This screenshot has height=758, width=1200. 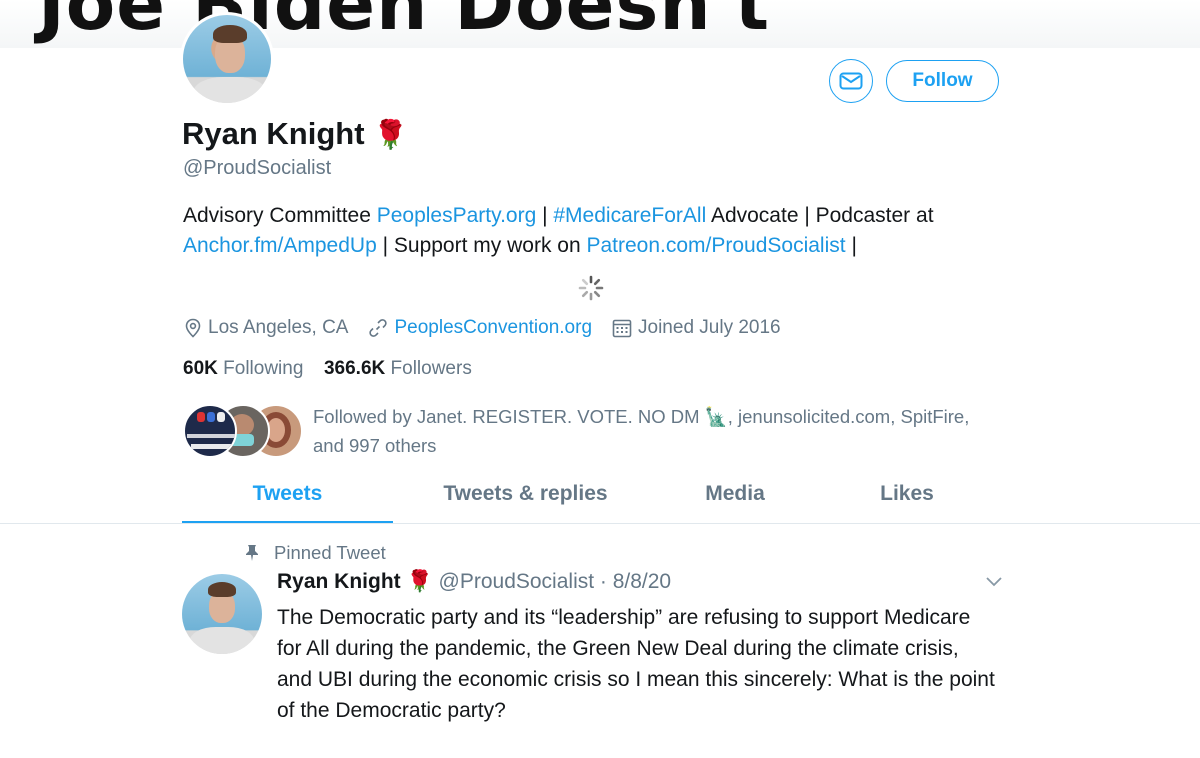 What do you see at coordinates (263, 368) in the screenshot?
I see `following-label: Following` at bounding box center [263, 368].